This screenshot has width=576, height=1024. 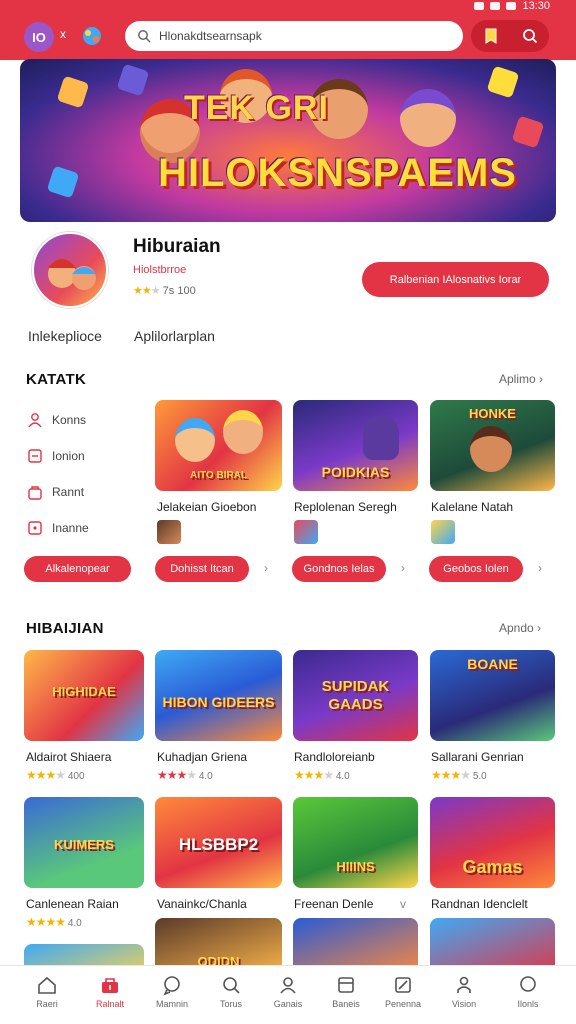 What do you see at coordinates (218, 702) in the screenshot?
I see `thumb-label: HIBON GIDEERS` at bounding box center [218, 702].